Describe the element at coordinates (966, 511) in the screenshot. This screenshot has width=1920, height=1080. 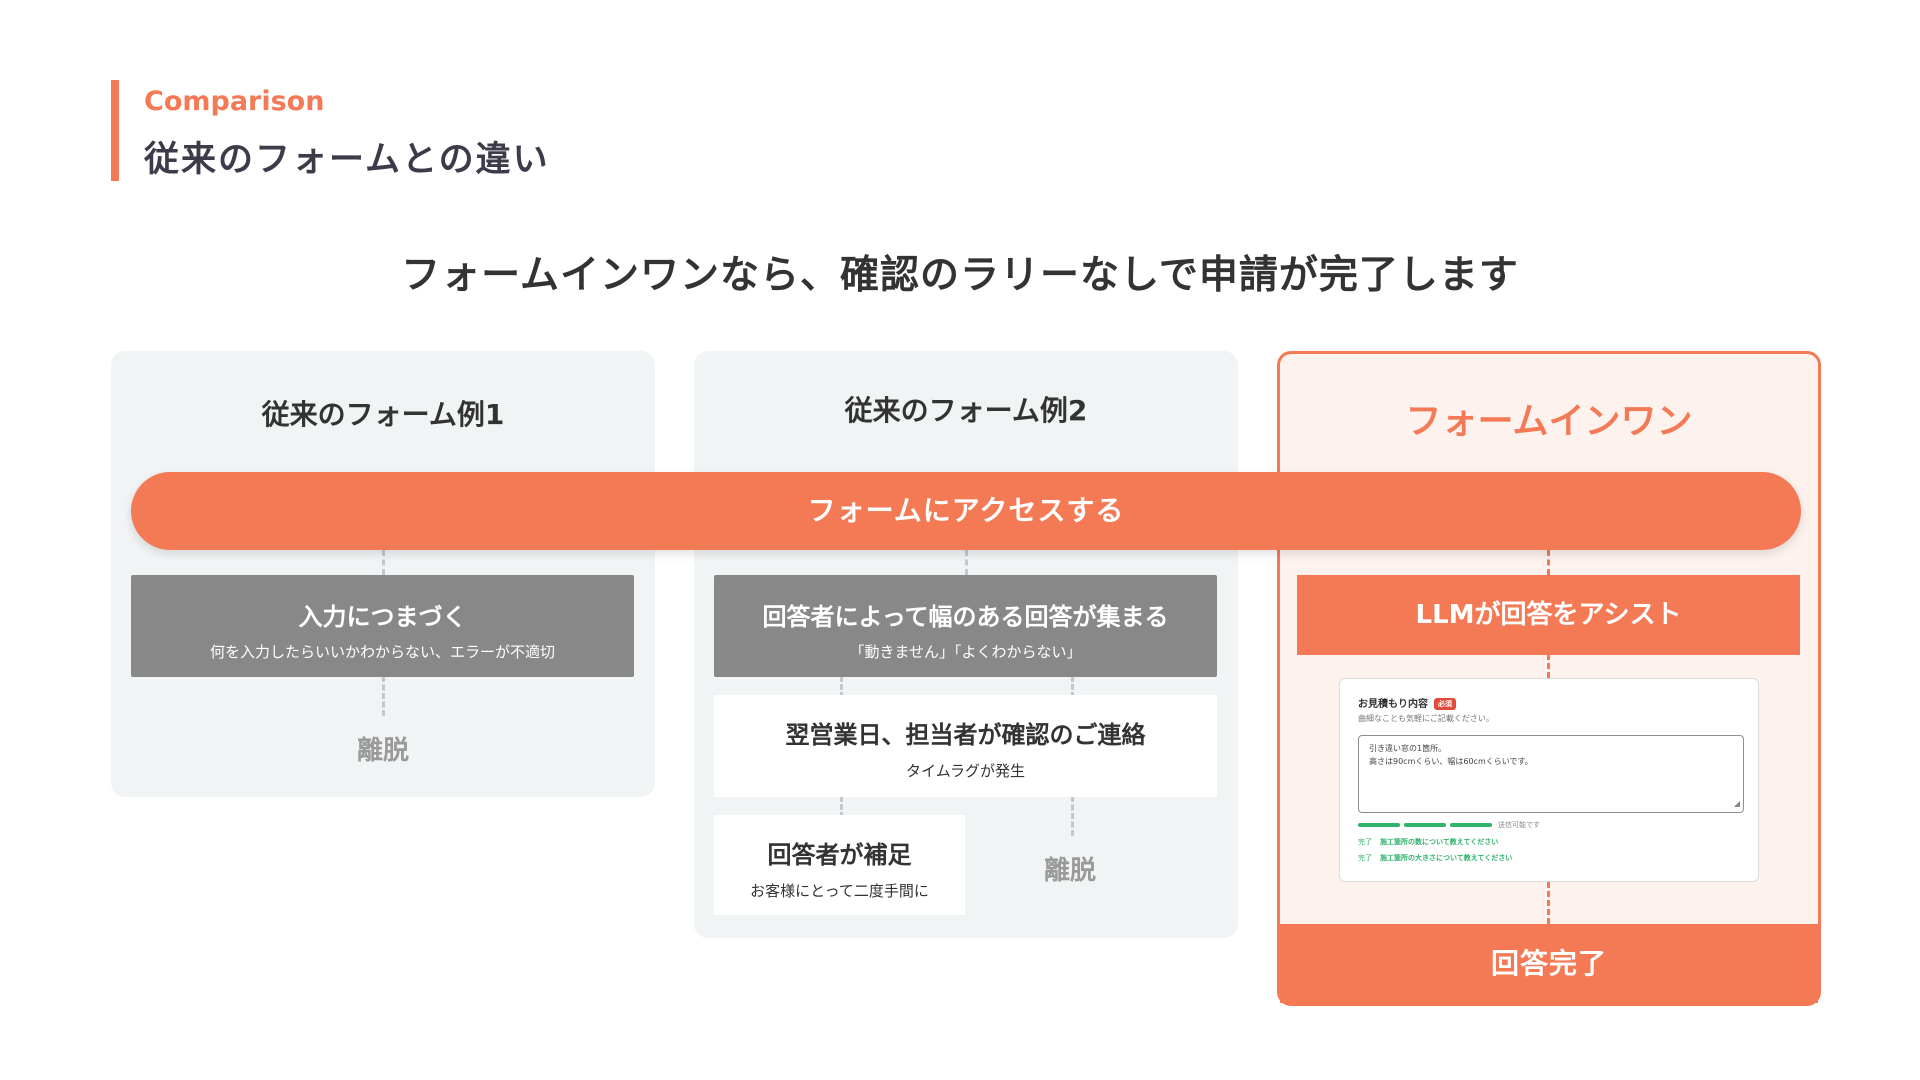
I see `access-form-bar: フォームにアクセスする` at that location.